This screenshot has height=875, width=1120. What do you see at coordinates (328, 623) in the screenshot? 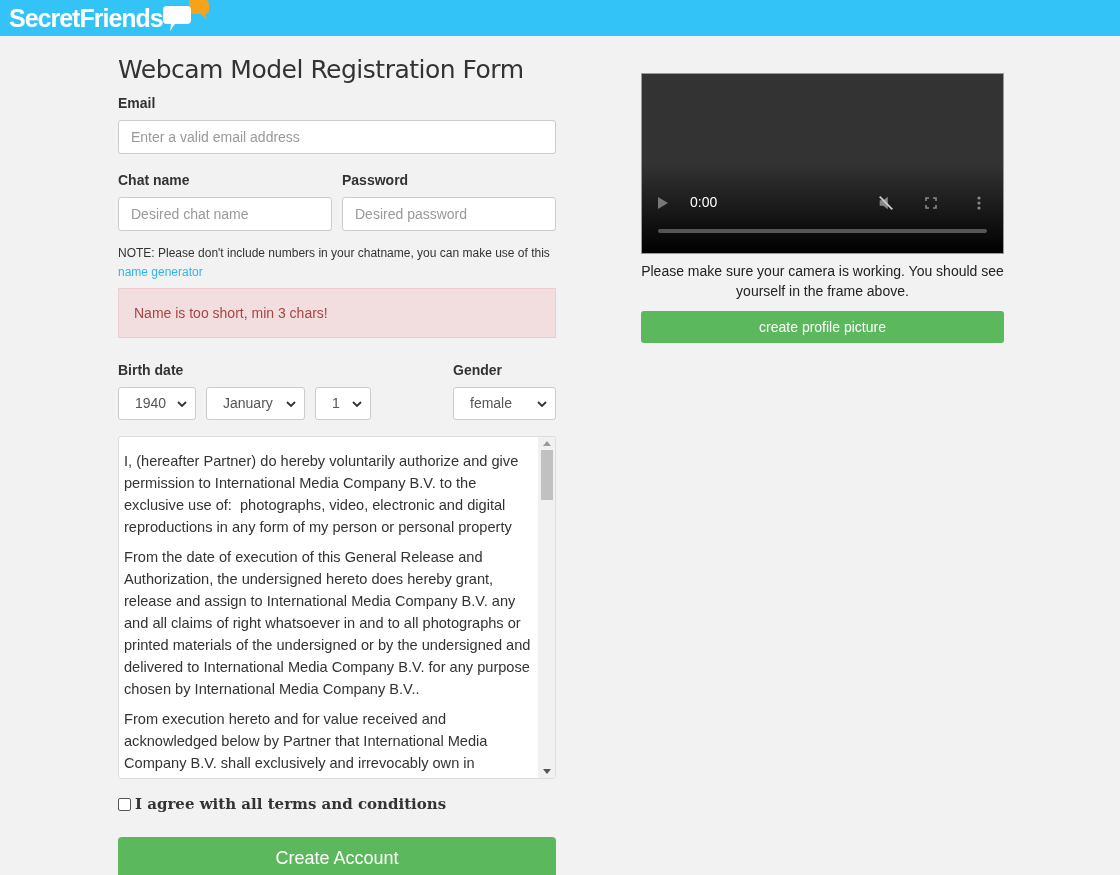
I see `terms-paragraph: From the date of execution of this General Release and Authorization, the undersigned hereto does hereby grant, release and assign to International Media Company B.V. any and all claims of right whatsoever in and to all photographs or printed materials of the undersigned or by the undersigned and delivered to International Media Company B.V. for any purpose chosen by International Media Company B.V..` at bounding box center [328, 623].